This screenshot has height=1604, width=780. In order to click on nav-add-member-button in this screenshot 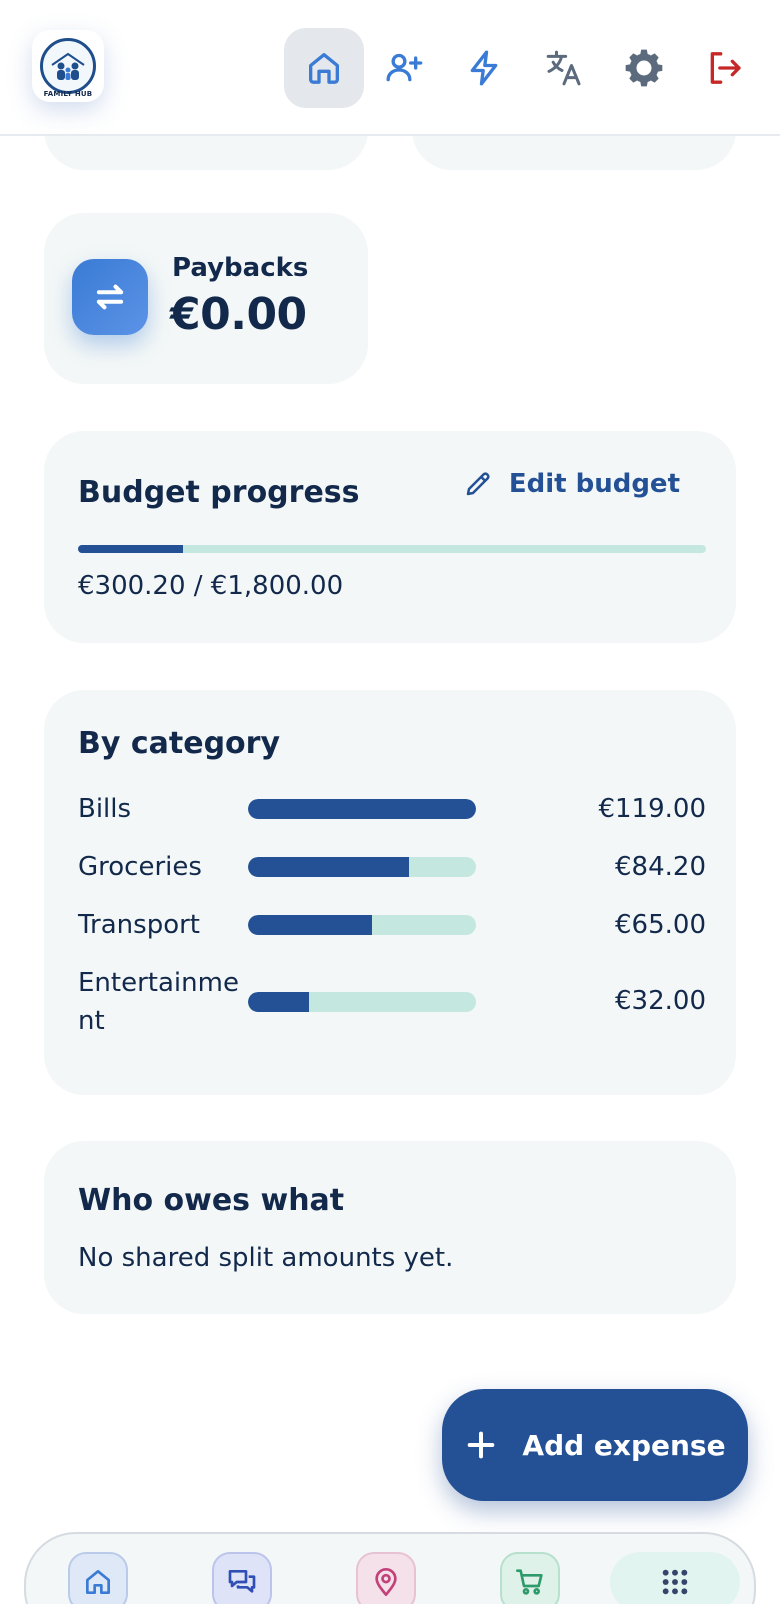, I will do `click(404, 68)`.